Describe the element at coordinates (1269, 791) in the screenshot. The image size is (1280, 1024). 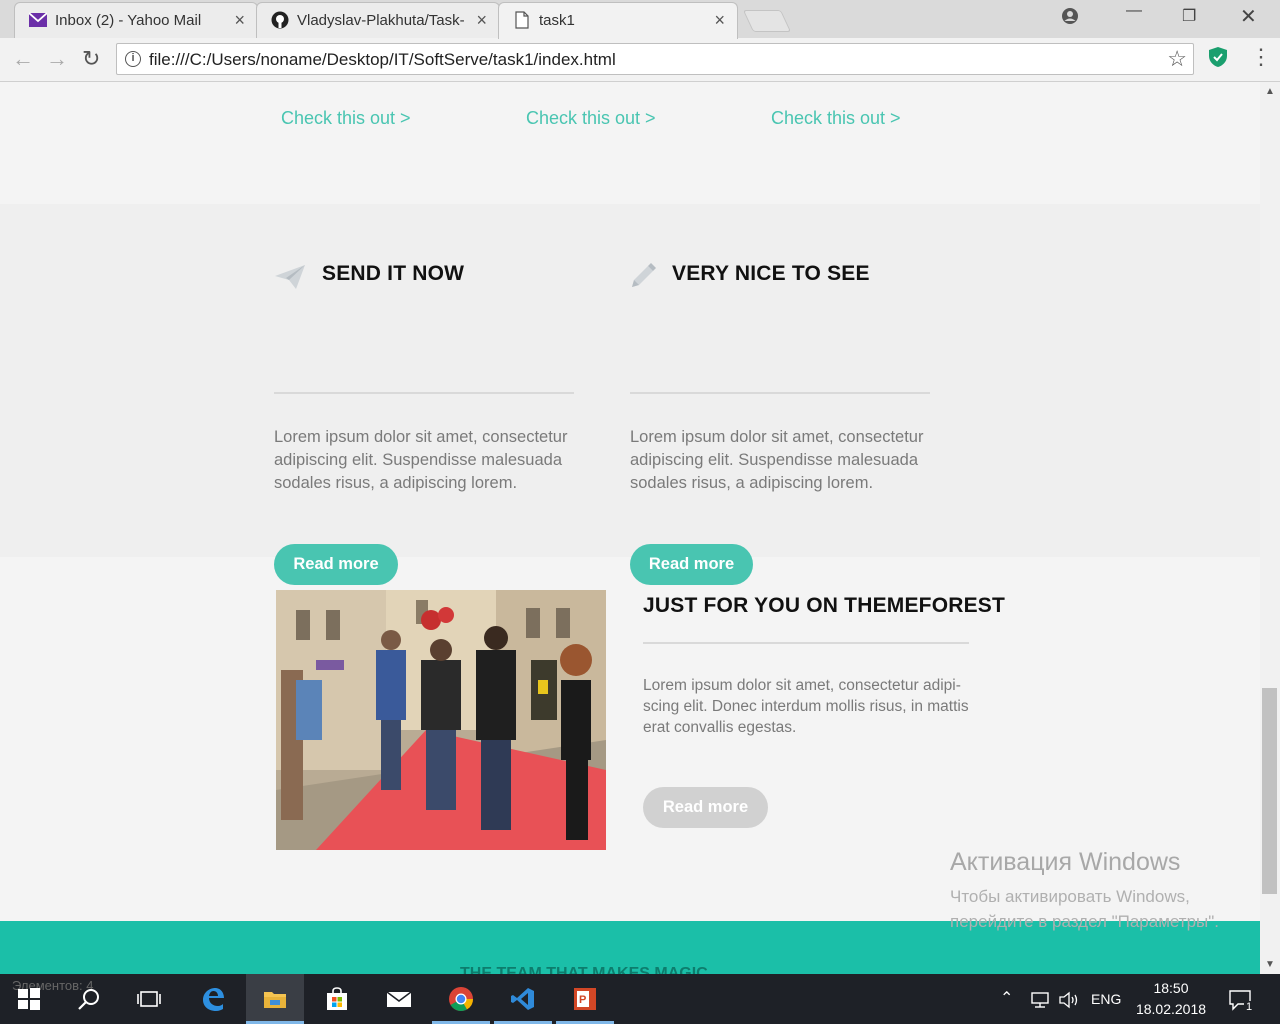
I see `scrollbar-thumb` at that location.